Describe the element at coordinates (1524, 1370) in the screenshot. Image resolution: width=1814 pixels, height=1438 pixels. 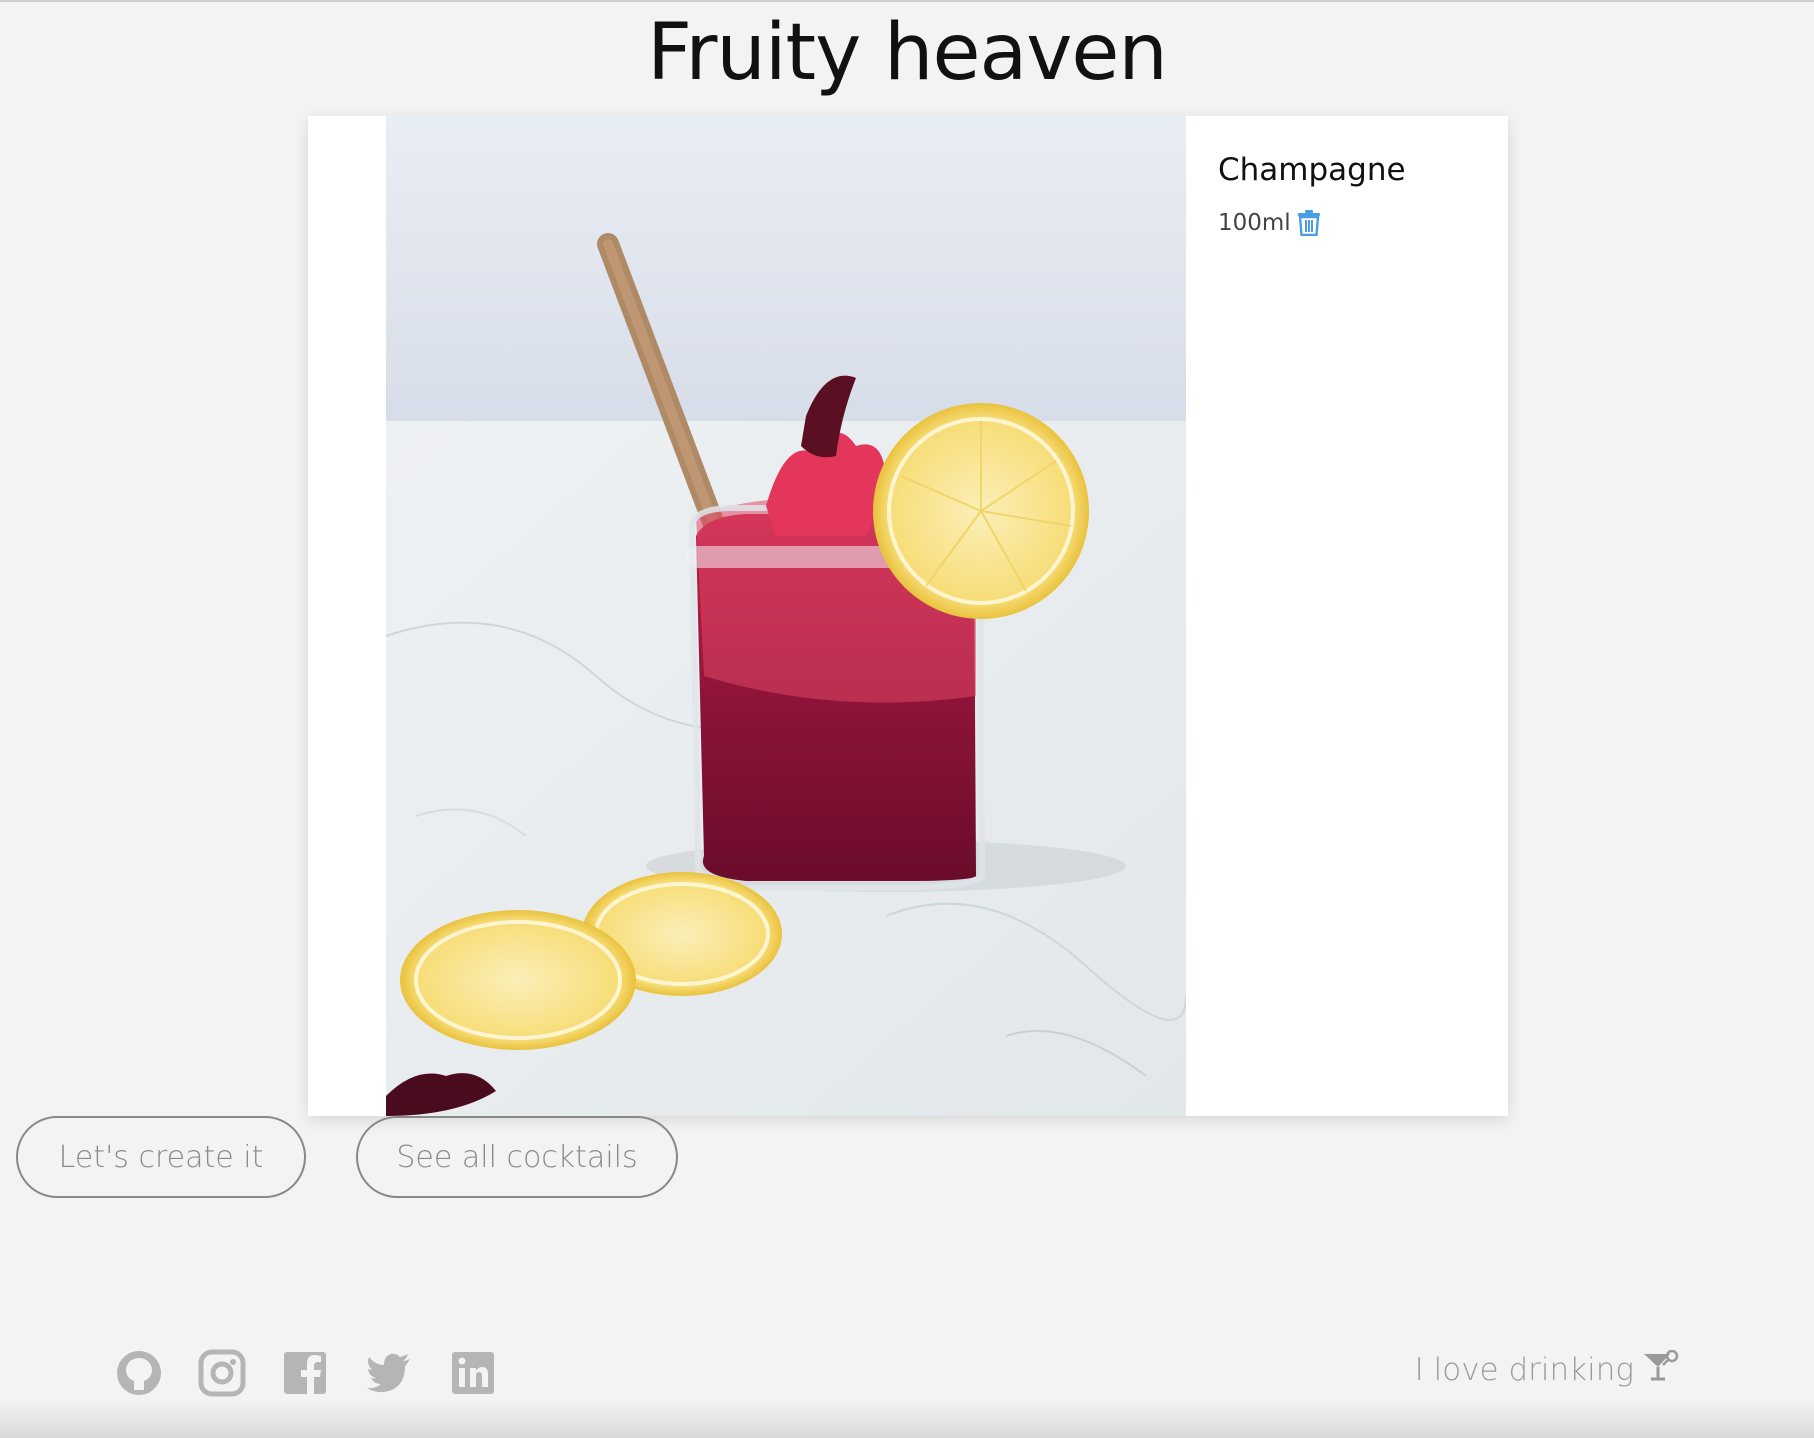
I see `tagline-text: I love drinking` at that location.